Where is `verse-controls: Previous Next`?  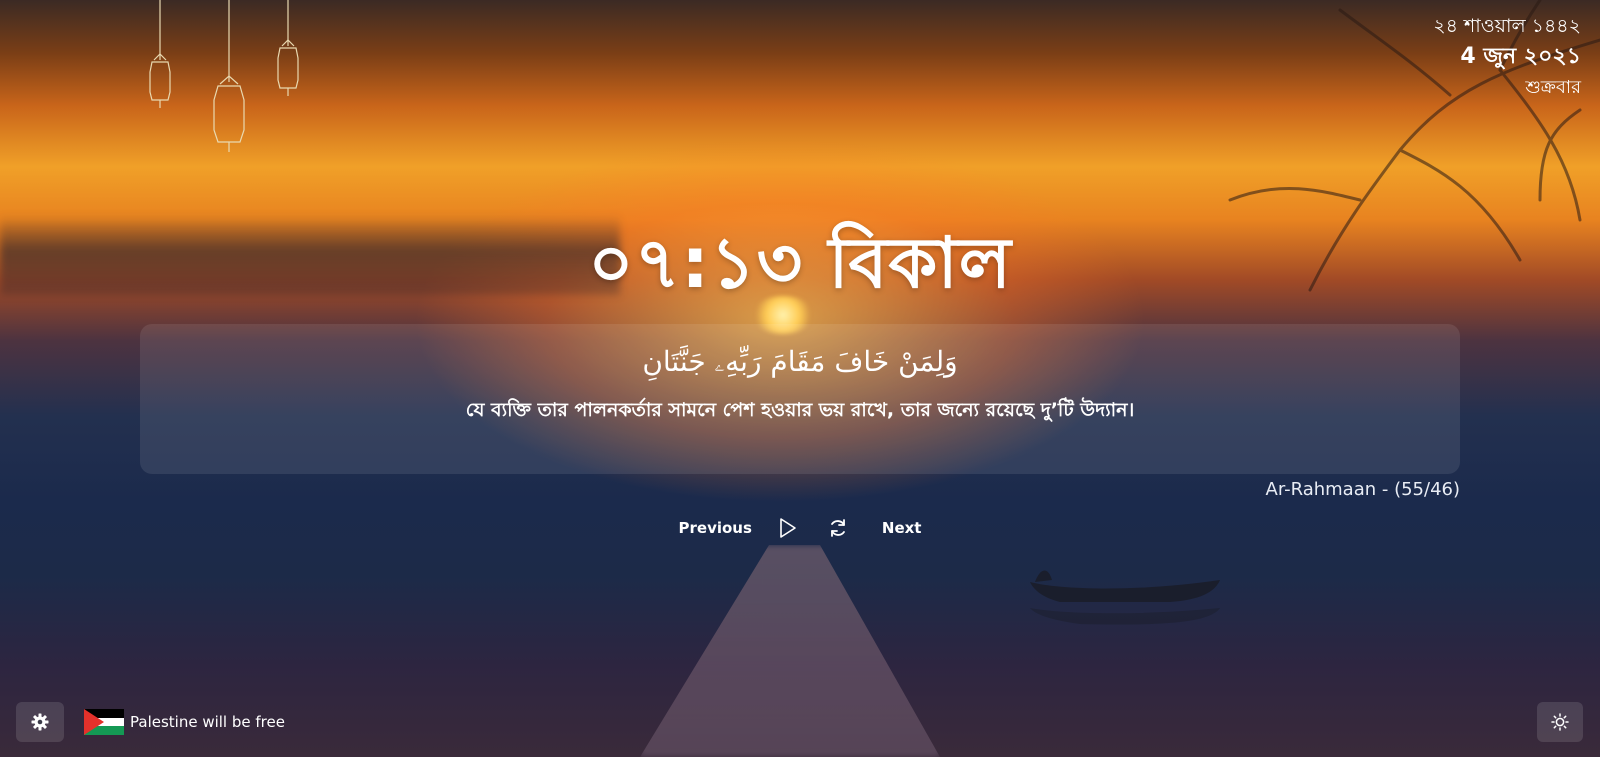
verse-controls: Previous Next is located at coordinates (800, 528).